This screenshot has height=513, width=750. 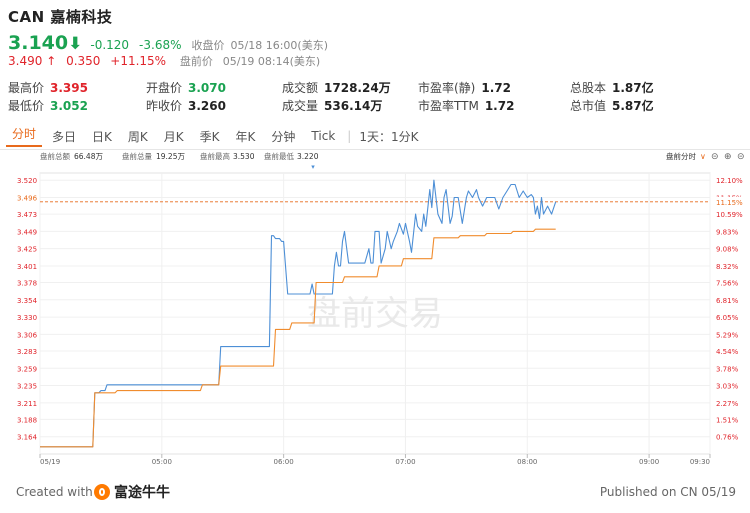 I want to click on price-change: -0.120, so click(x=110, y=45).